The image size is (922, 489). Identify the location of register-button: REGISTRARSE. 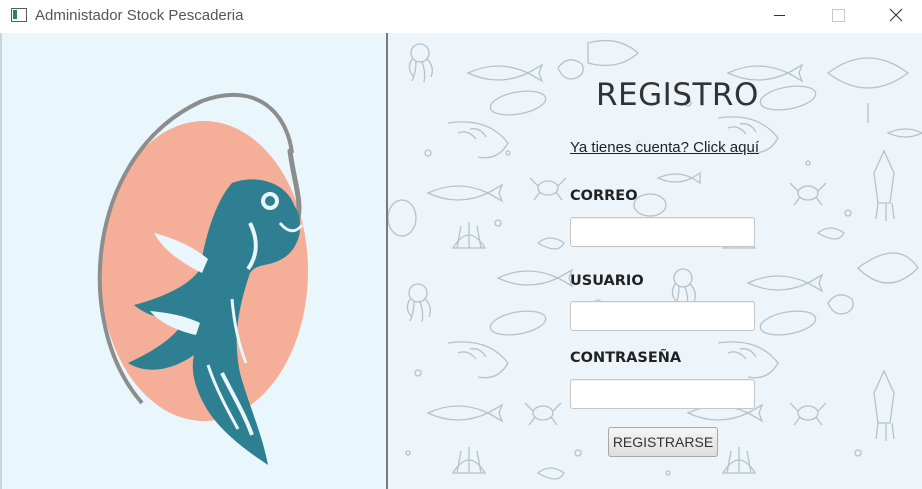
(663, 442).